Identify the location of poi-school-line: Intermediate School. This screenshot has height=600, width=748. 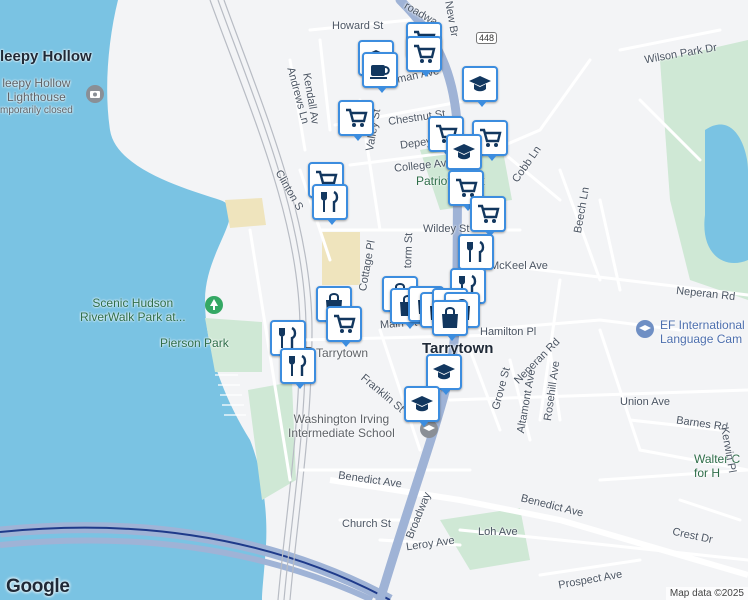
(341, 433).